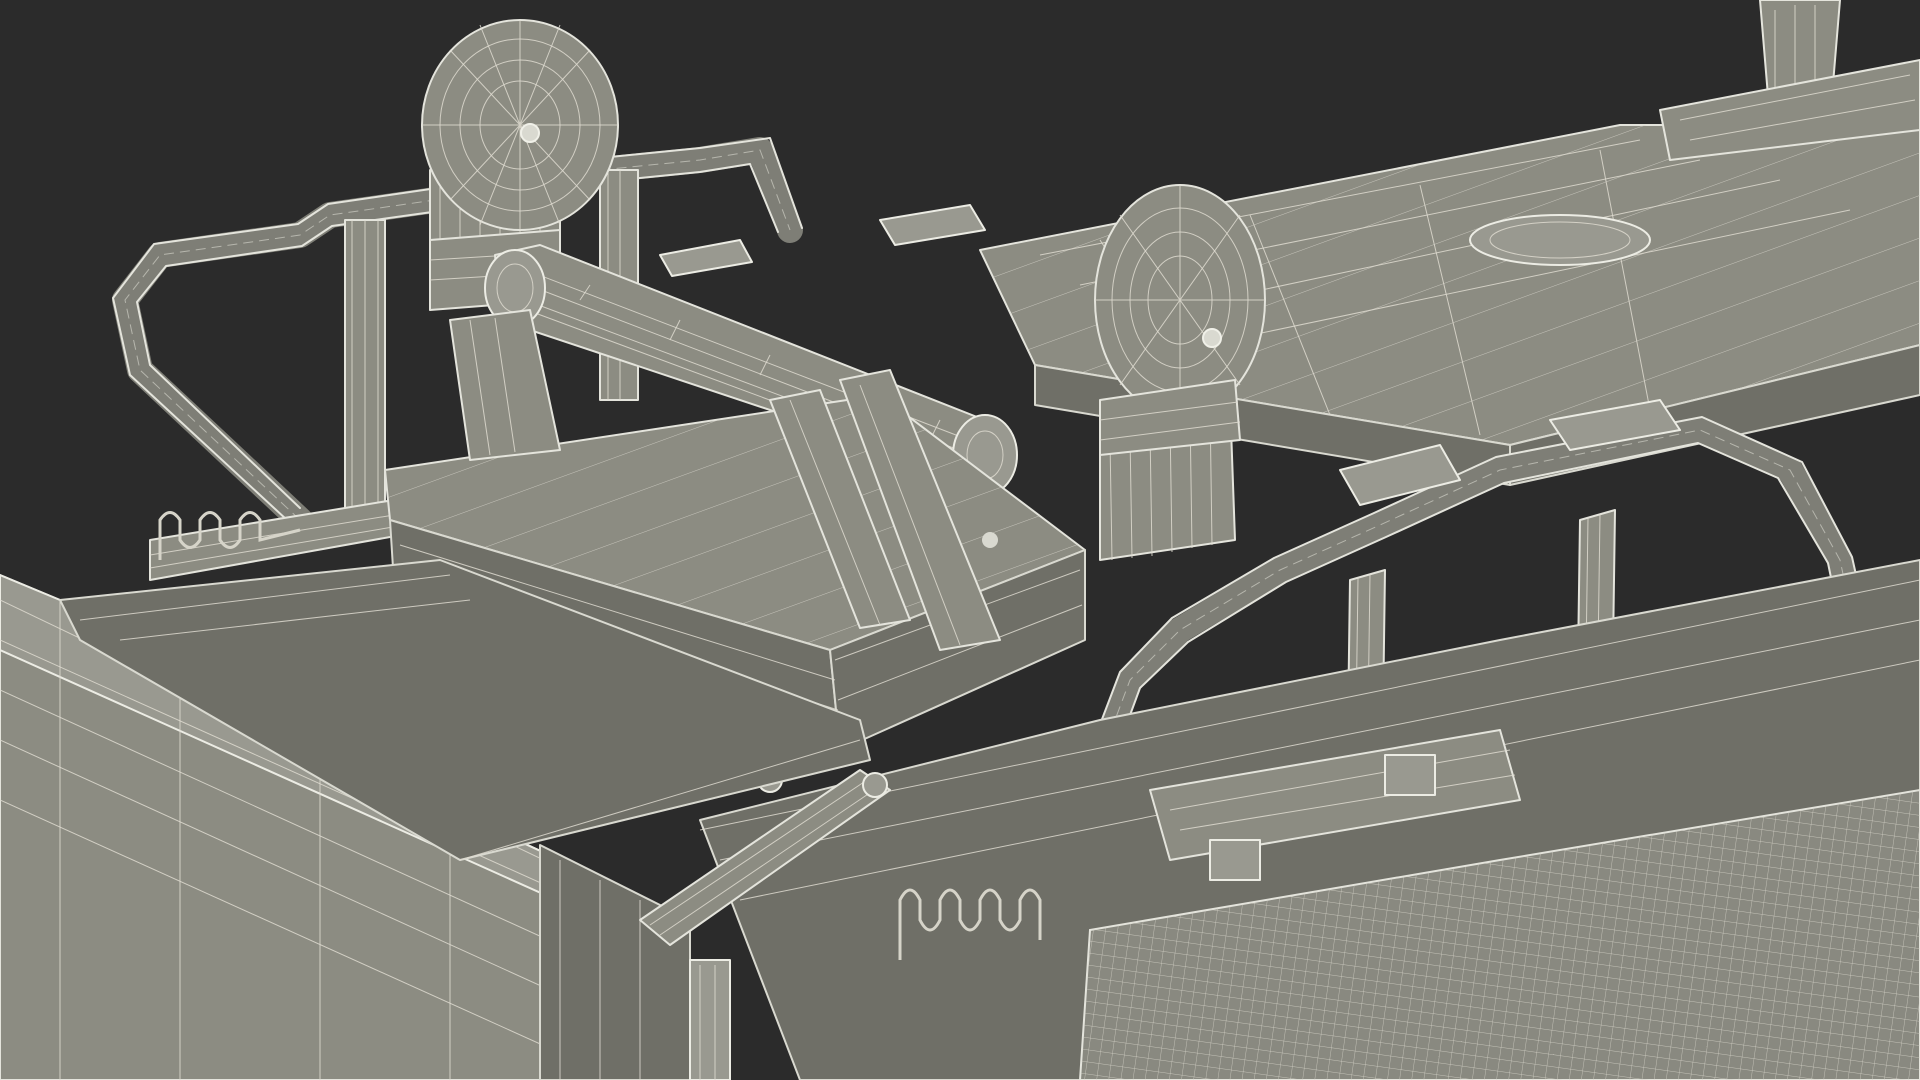  What do you see at coordinates (1180, 372) in the screenshot?
I see `right-pulley-wheel` at bounding box center [1180, 372].